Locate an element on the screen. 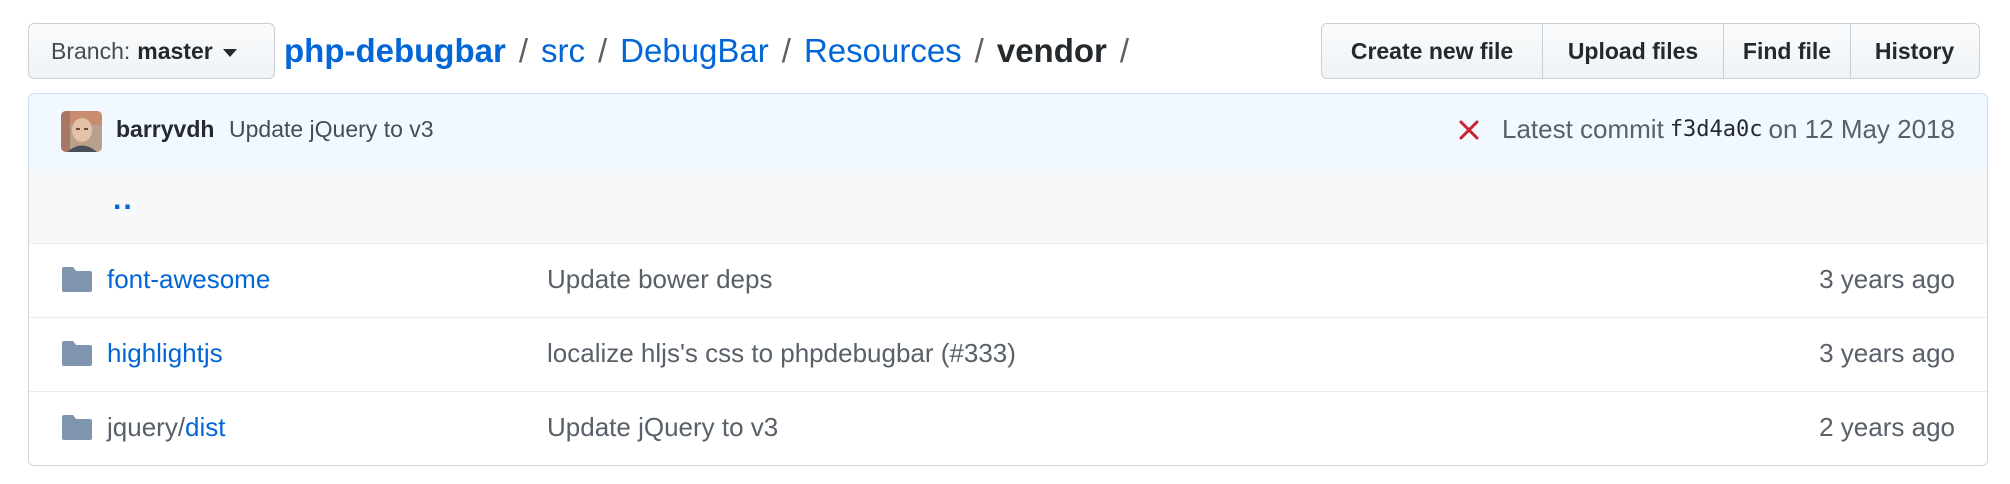 Image resolution: width=2010 pixels, height=484 pixels. commit-author-link: barryvdh is located at coordinates (165, 129).